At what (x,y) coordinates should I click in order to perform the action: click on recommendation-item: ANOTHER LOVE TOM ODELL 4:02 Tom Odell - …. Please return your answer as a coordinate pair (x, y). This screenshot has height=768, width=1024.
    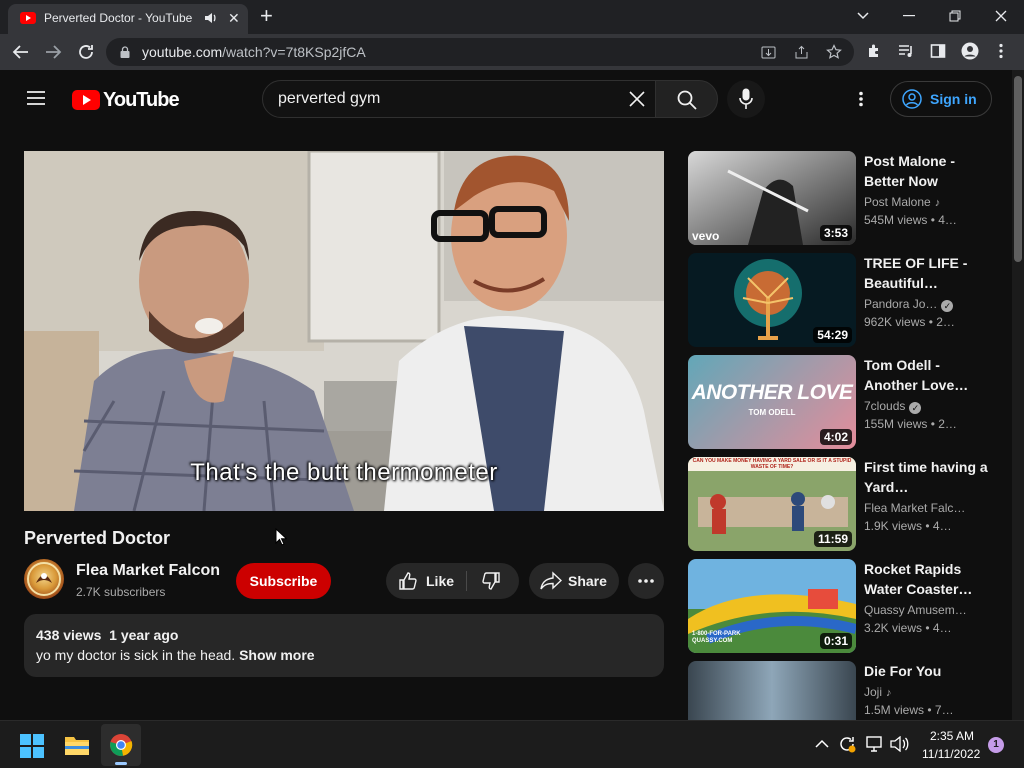
    Looking at the image, I should click on (846, 402).